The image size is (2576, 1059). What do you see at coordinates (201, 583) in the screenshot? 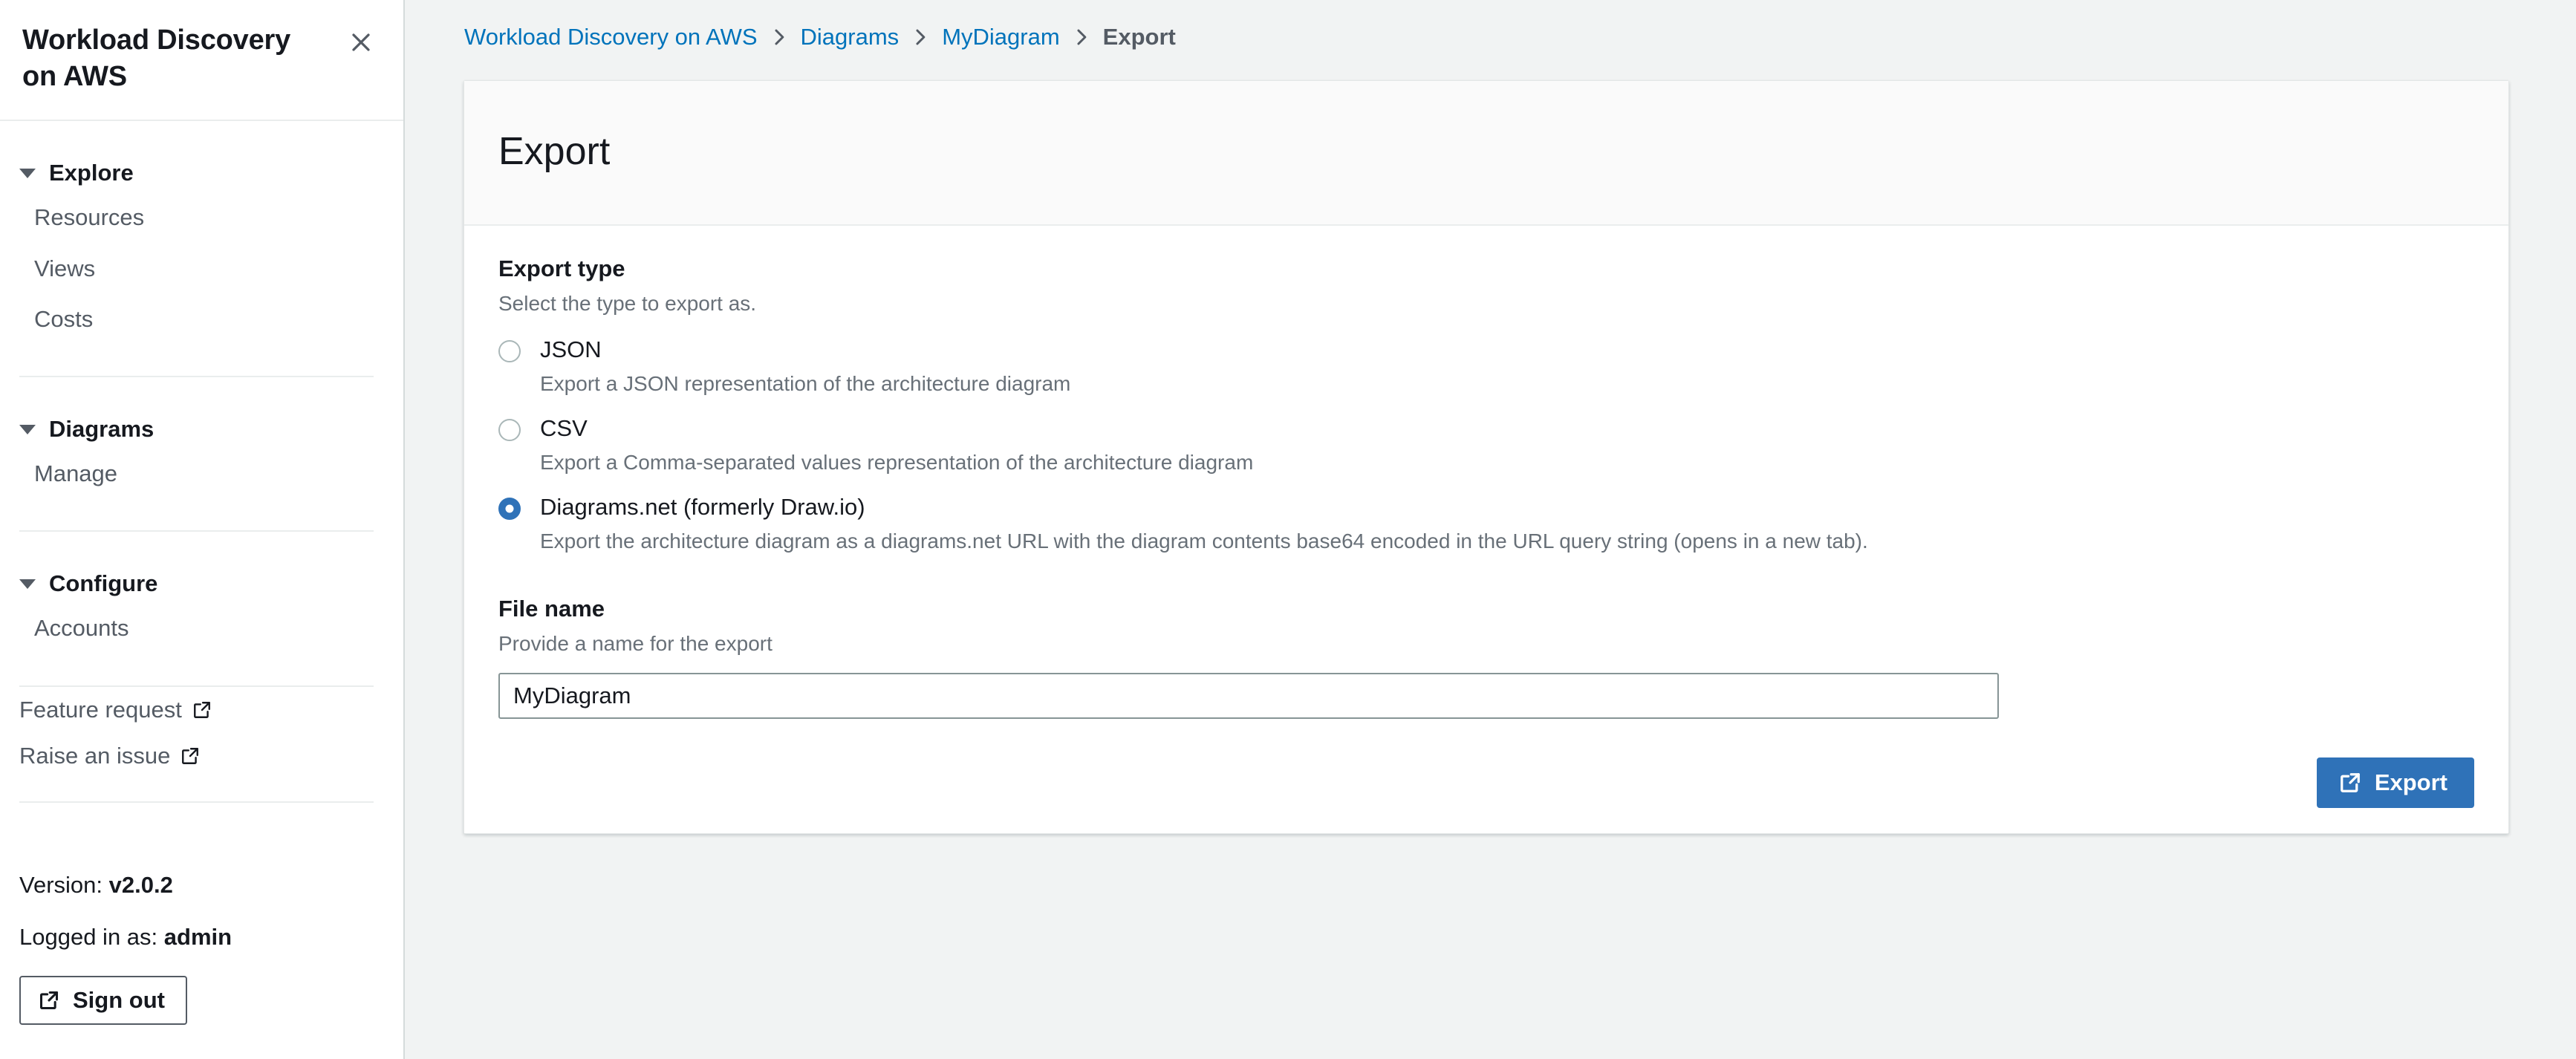
I see `nav-group-header-configure: Configure` at bounding box center [201, 583].